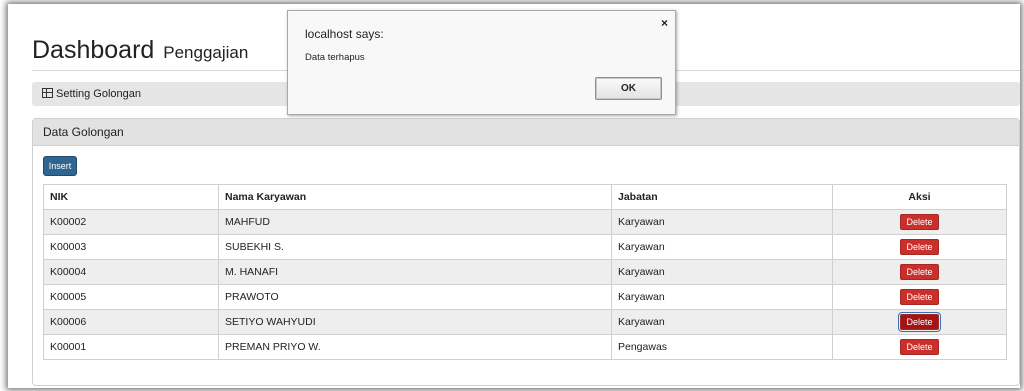  Describe the element at coordinates (131, 197) in the screenshot. I see `column-header-nik: NIK` at that location.